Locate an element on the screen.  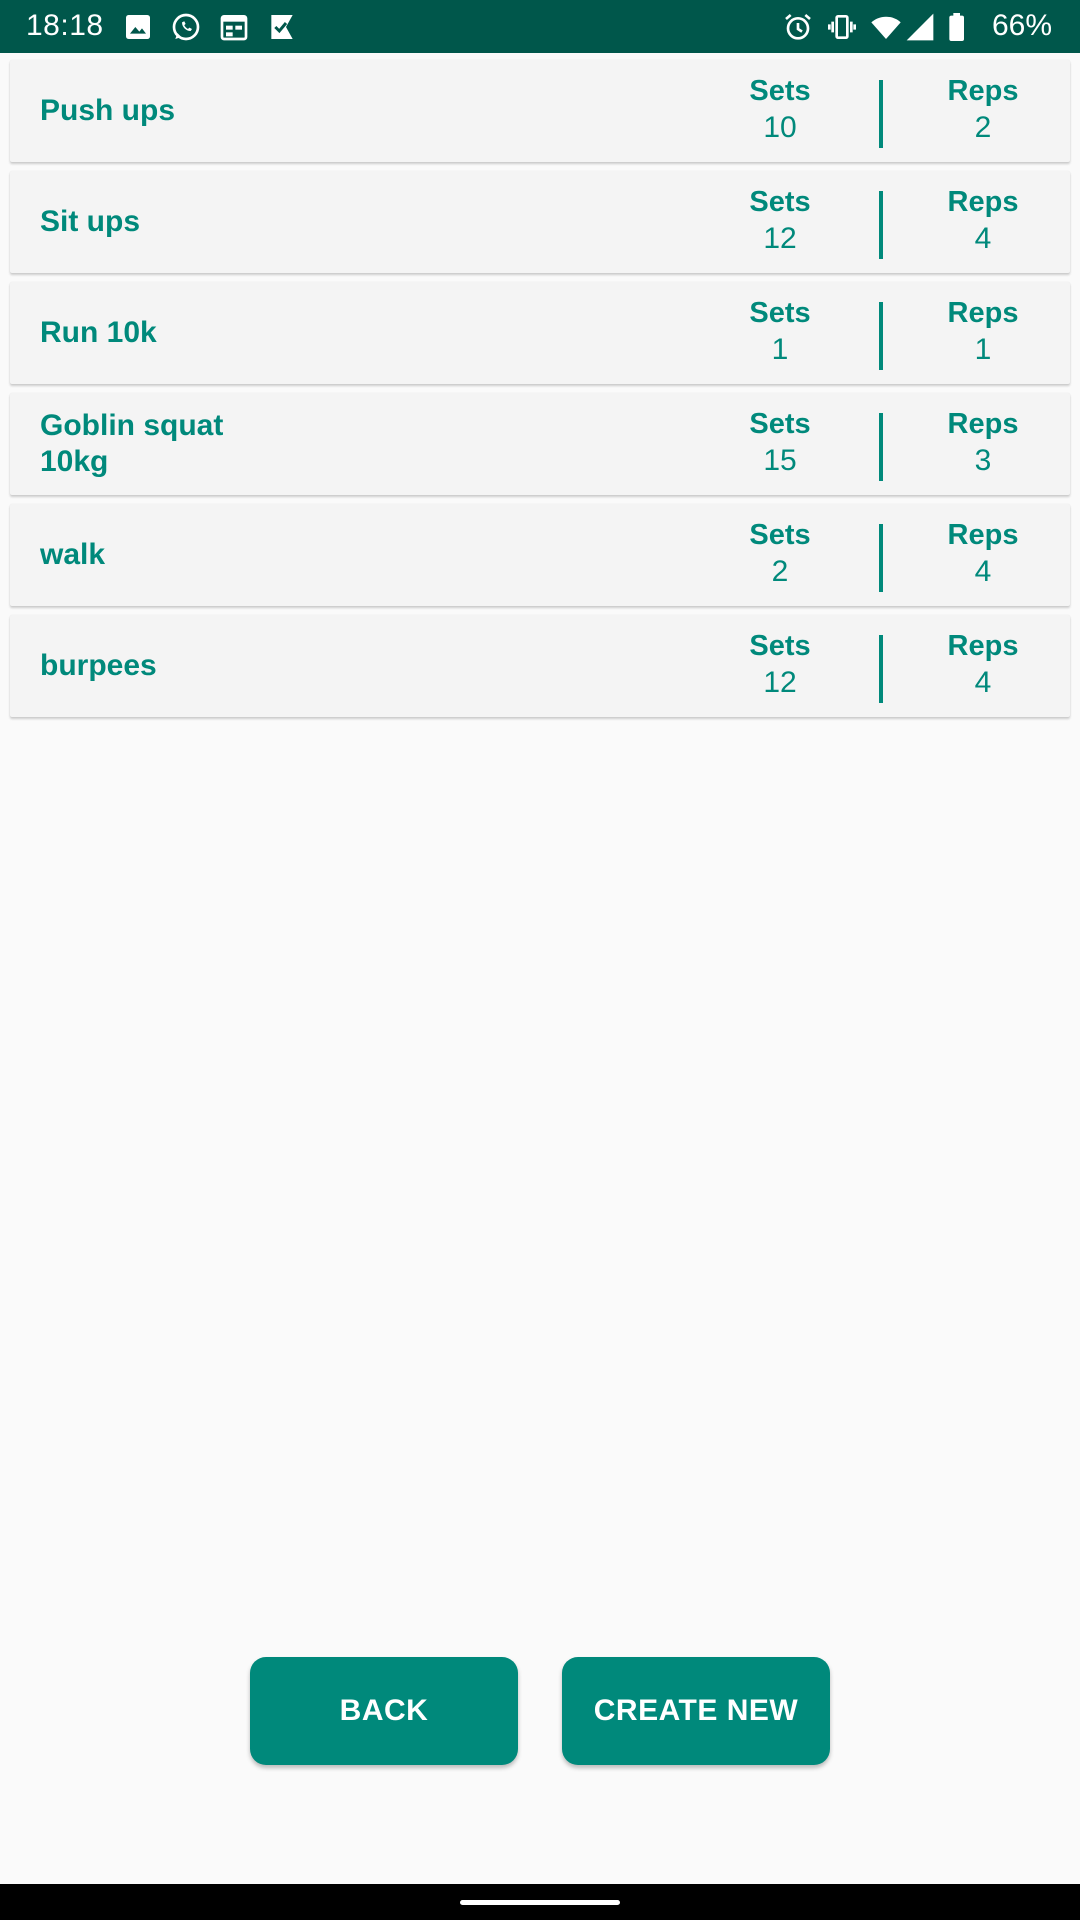
reps-value: 3 is located at coordinates (983, 460).